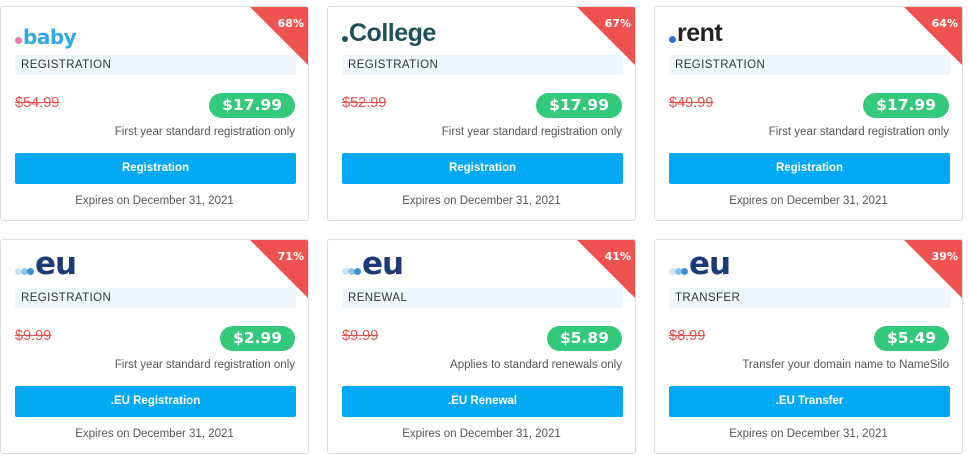 The width and height of the screenshot is (968, 462). I want to click on pink-dot-icon, so click(18, 40).